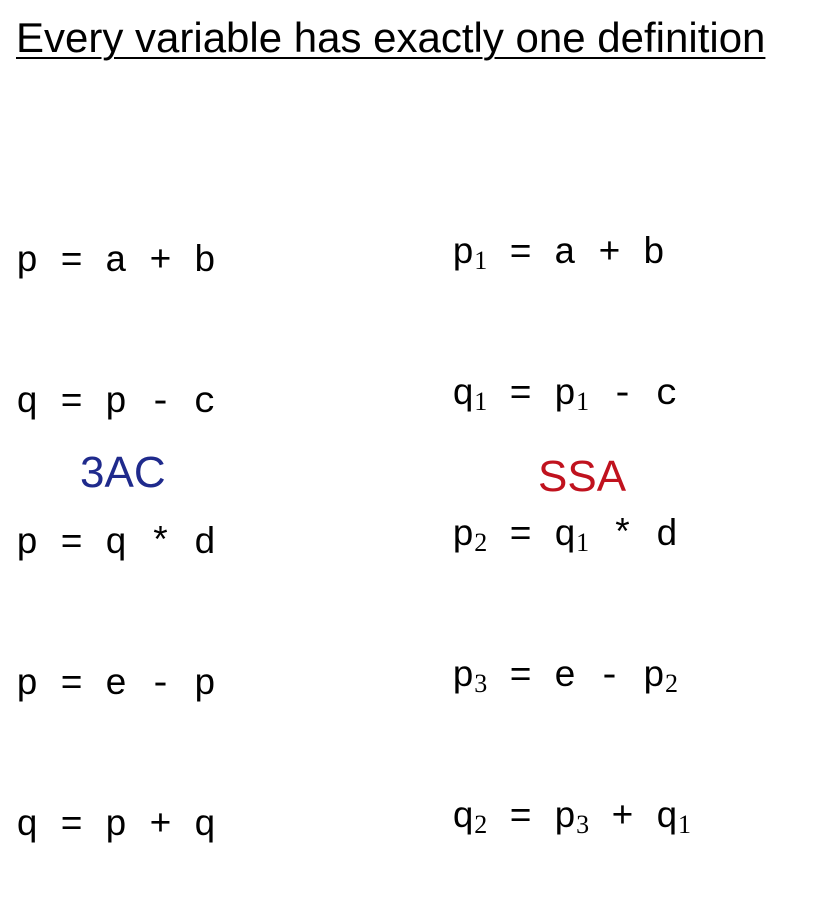  What do you see at coordinates (123, 472) in the screenshot?
I see `three-address-code-label: 3AC` at bounding box center [123, 472].